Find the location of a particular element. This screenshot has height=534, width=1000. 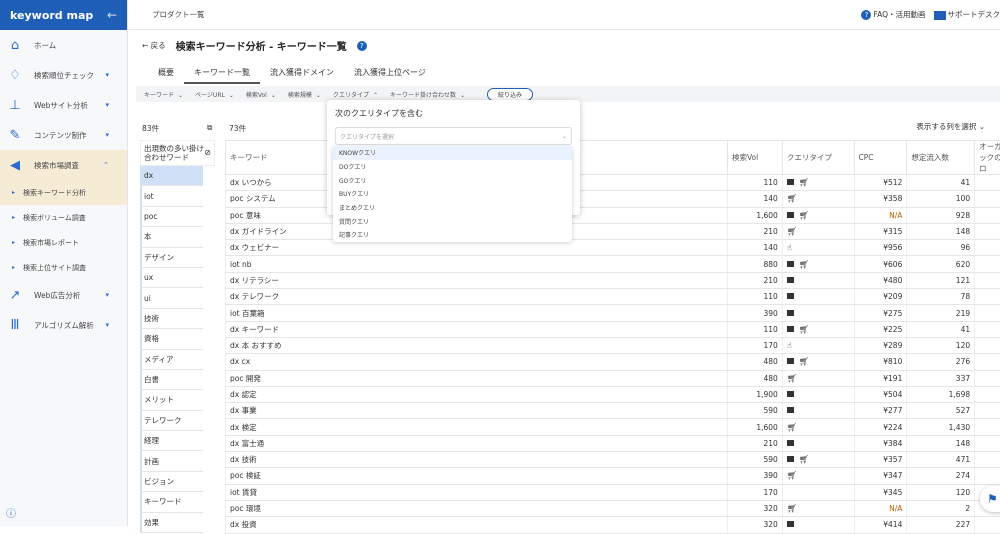

sidebar-subitem: ▸検索上位サイト調査 is located at coordinates (63, 267).